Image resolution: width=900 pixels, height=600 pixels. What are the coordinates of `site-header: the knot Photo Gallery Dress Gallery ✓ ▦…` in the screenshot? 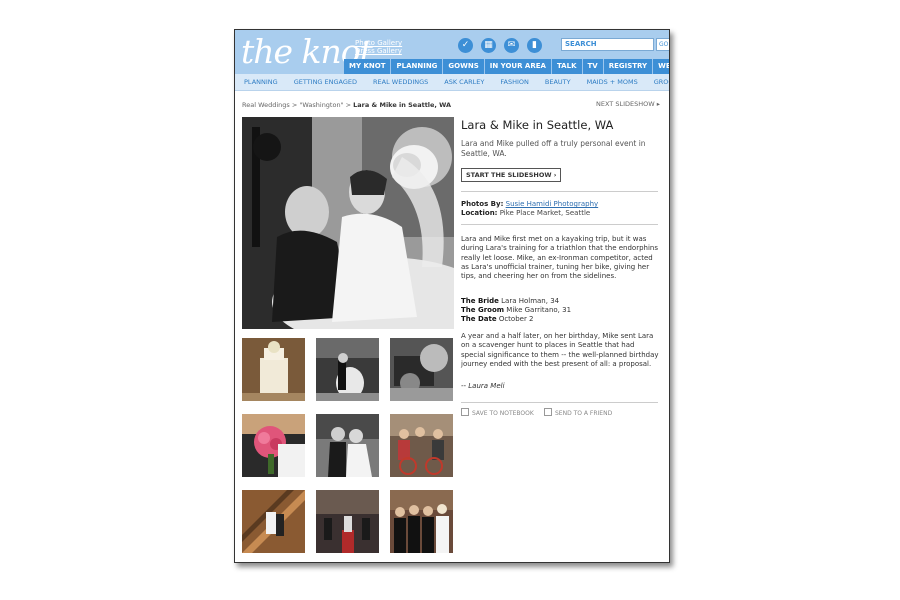 It's located at (452, 52).